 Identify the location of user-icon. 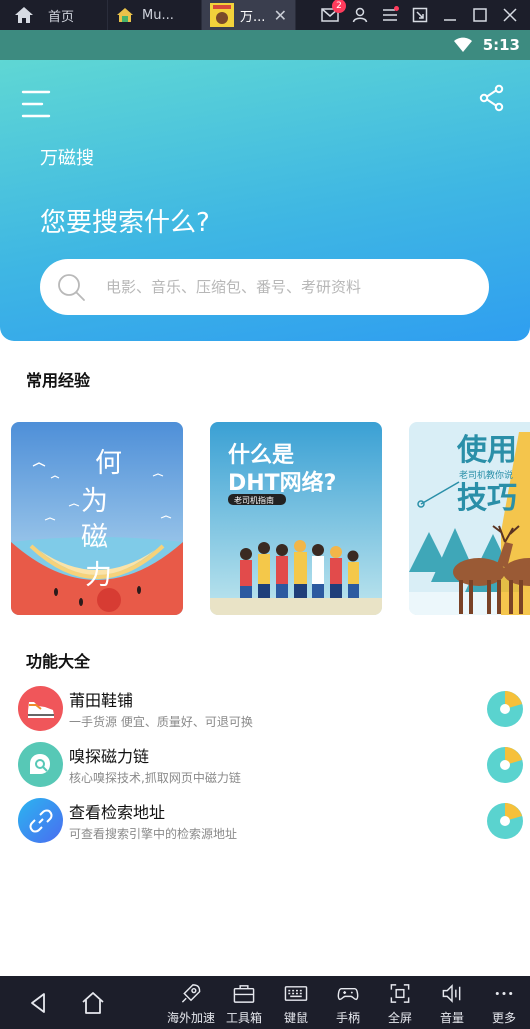
(360, 15).